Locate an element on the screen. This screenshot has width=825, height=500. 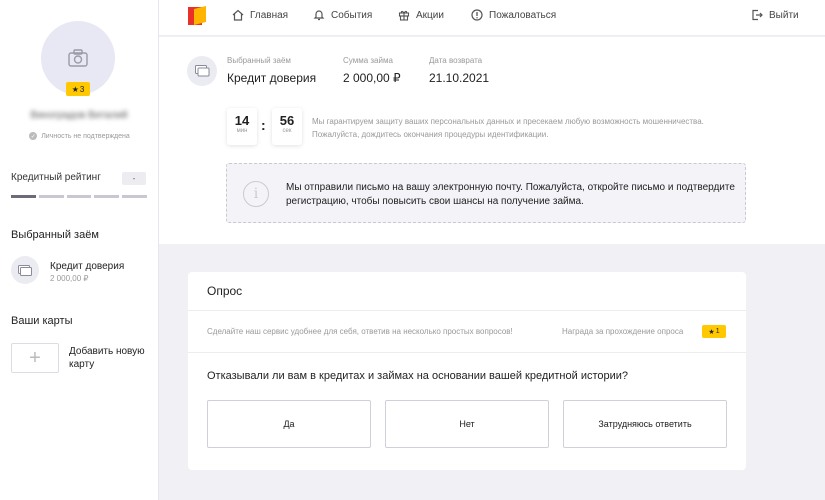
plus-icon: + is located at coordinates (35, 357).